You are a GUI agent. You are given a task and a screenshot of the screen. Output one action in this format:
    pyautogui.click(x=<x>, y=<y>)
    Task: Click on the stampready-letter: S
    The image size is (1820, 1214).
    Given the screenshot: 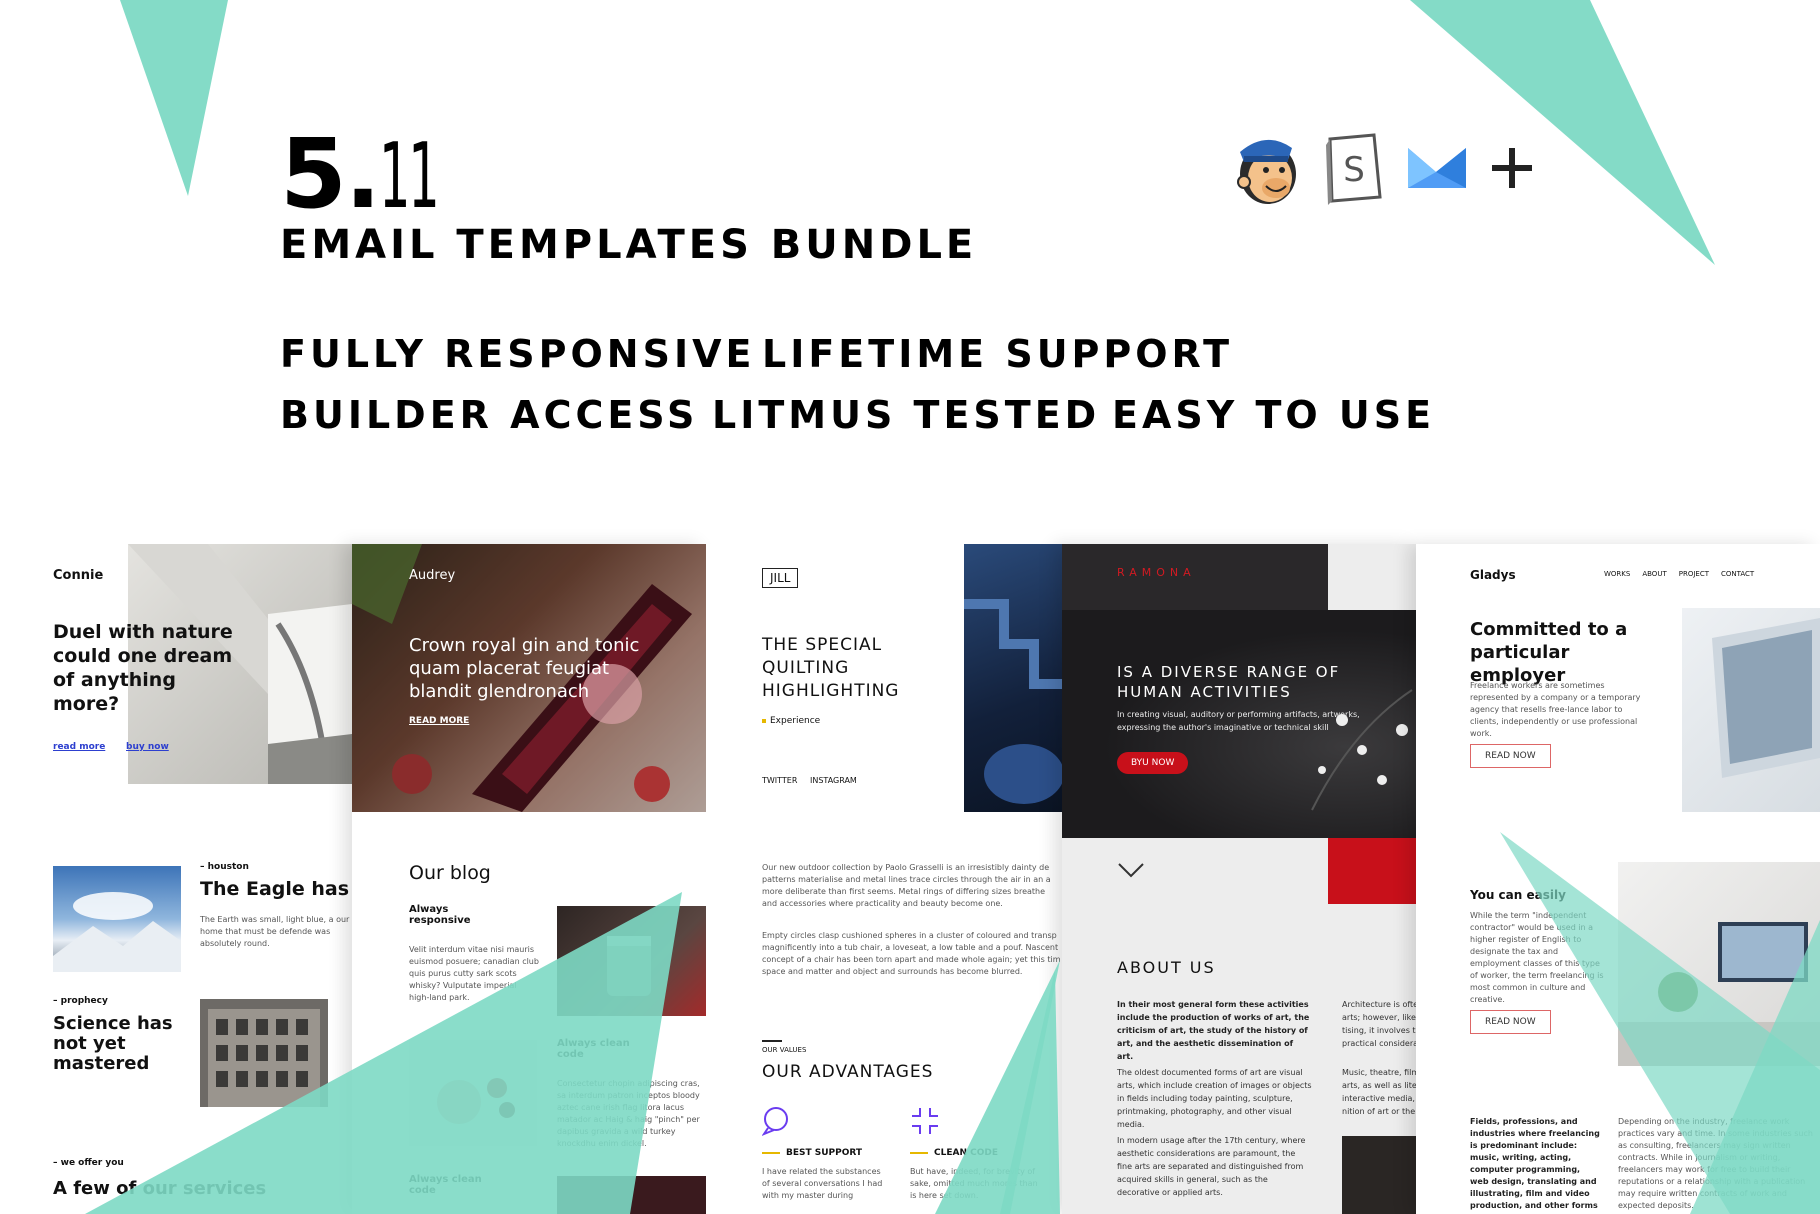 What is the action you would take?
    pyautogui.click(x=1354, y=170)
    